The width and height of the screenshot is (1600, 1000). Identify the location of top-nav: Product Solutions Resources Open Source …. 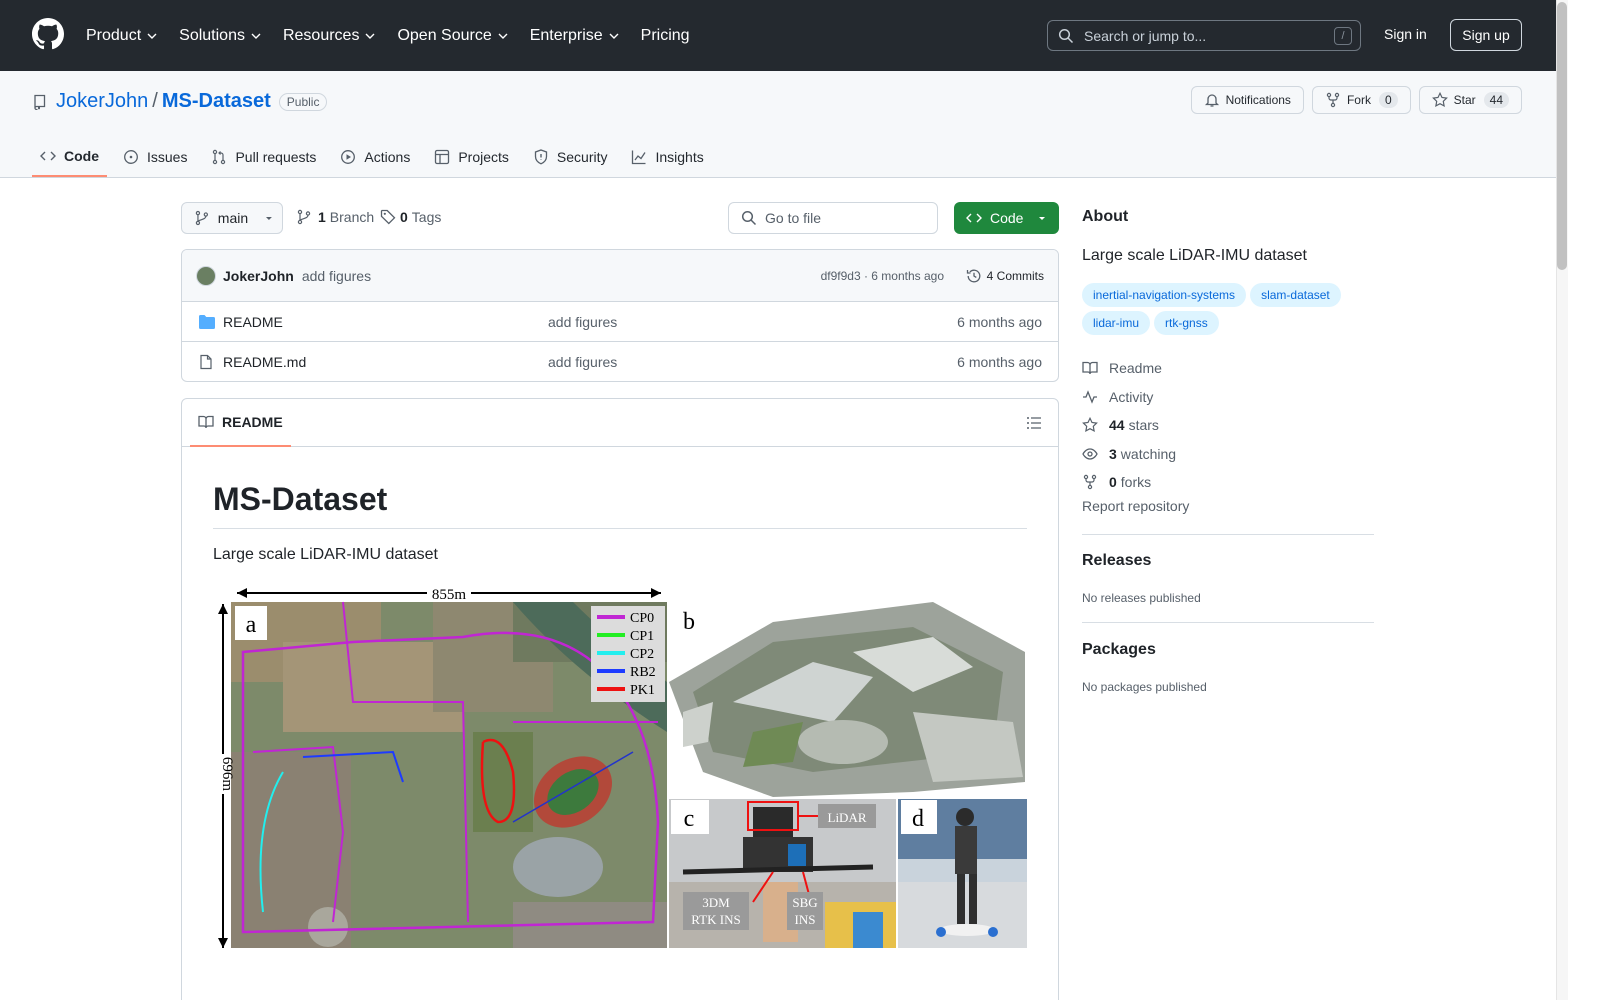
(399, 35).